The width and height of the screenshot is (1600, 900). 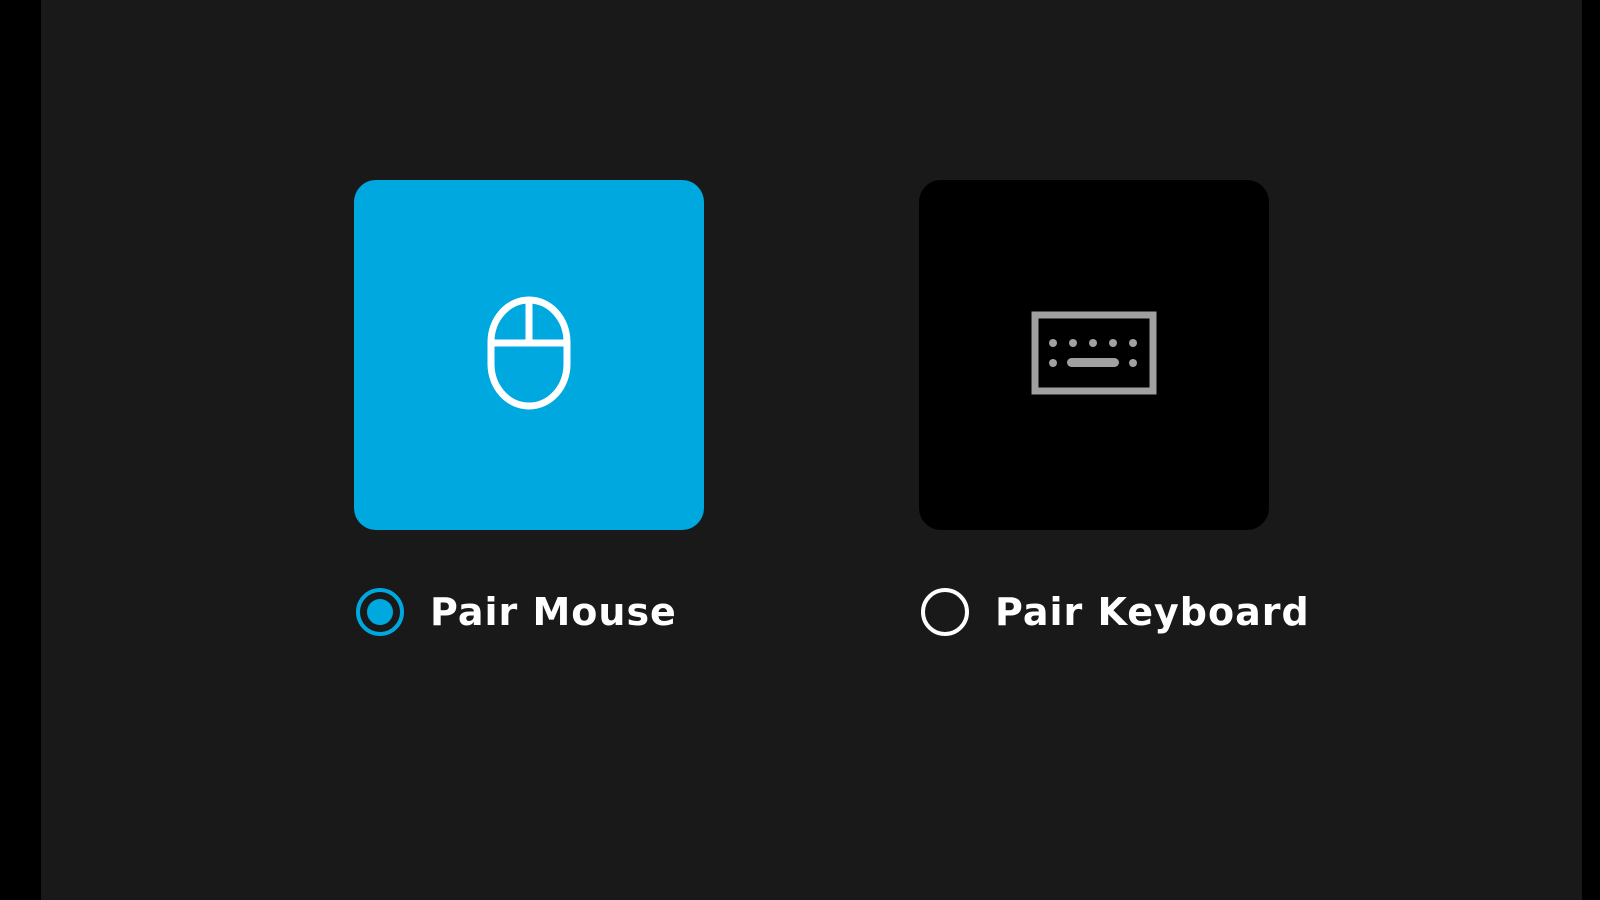 I want to click on pair-mouse-option: Pair Mouse, so click(x=564, y=415).